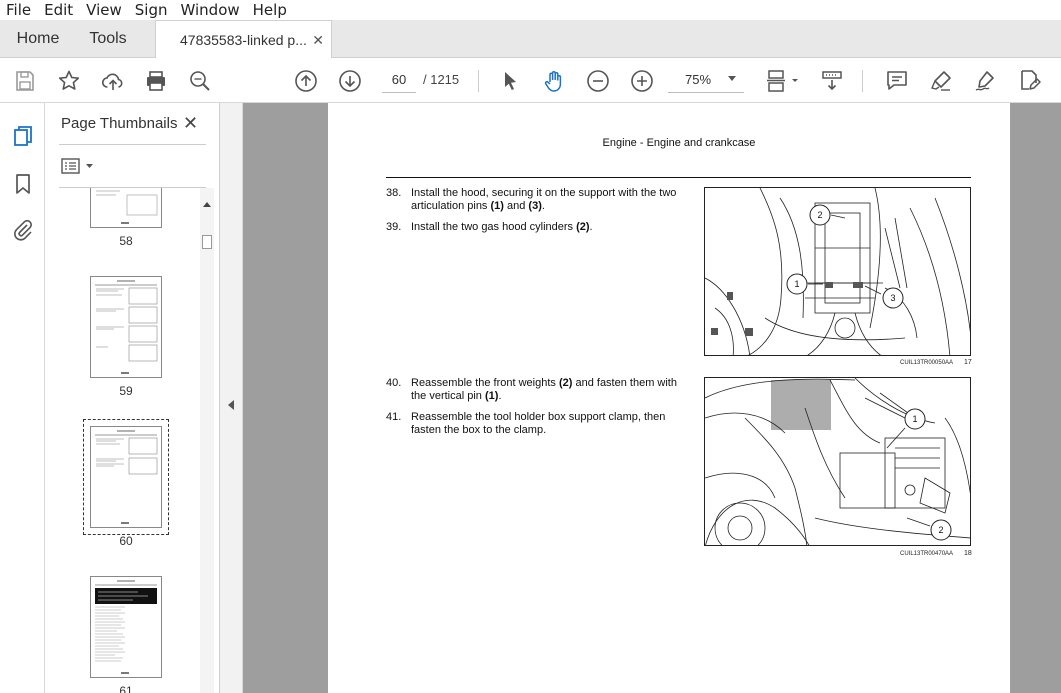 This screenshot has height=693, width=1061. I want to click on chevron-down-icon, so click(732, 78).